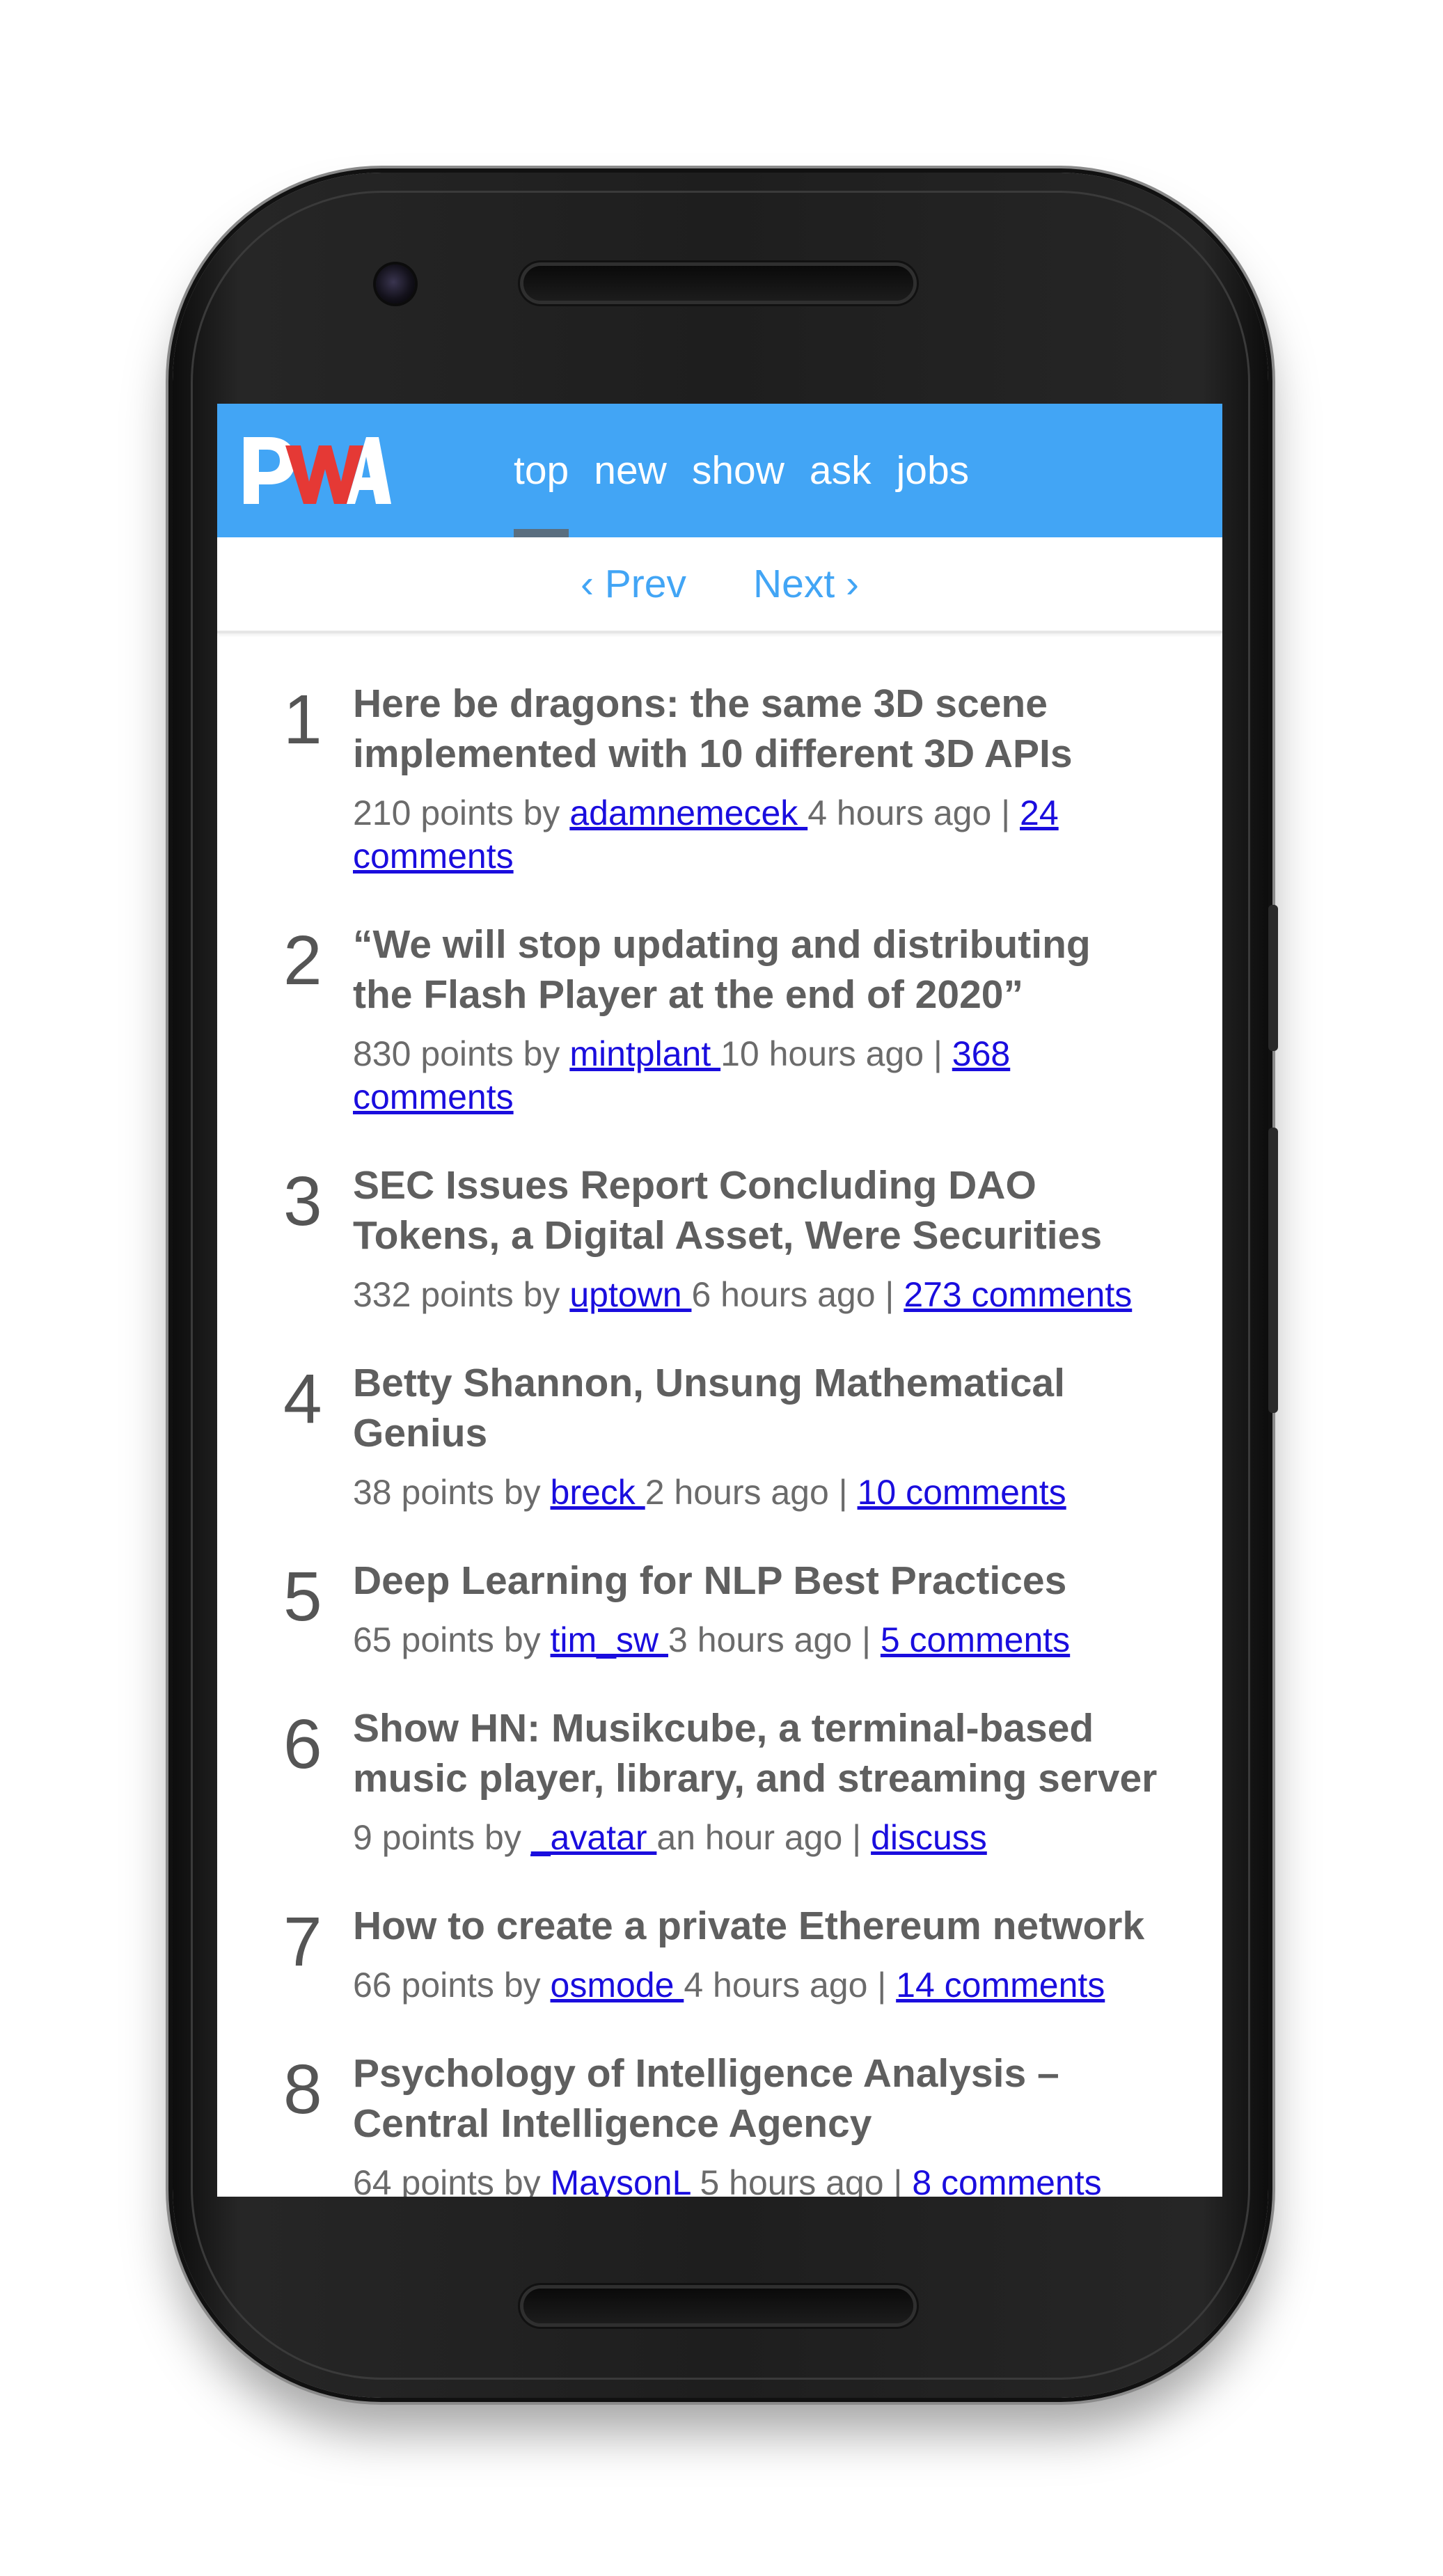 The image size is (1443, 2576). Describe the element at coordinates (302, 1744) in the screenshot. I see `story-rank: 6` at that location.